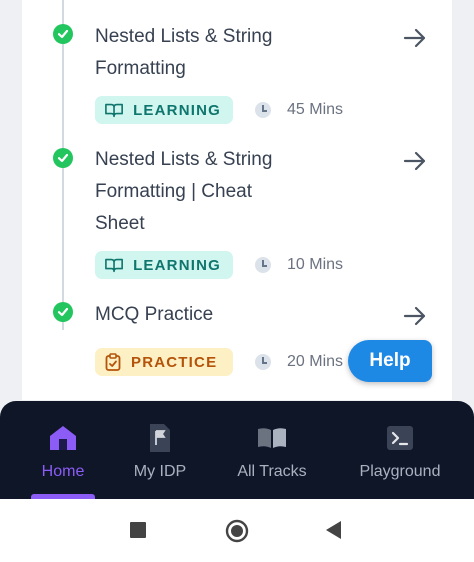  I want to click on nav-playground: Playground, so click(400, 452).